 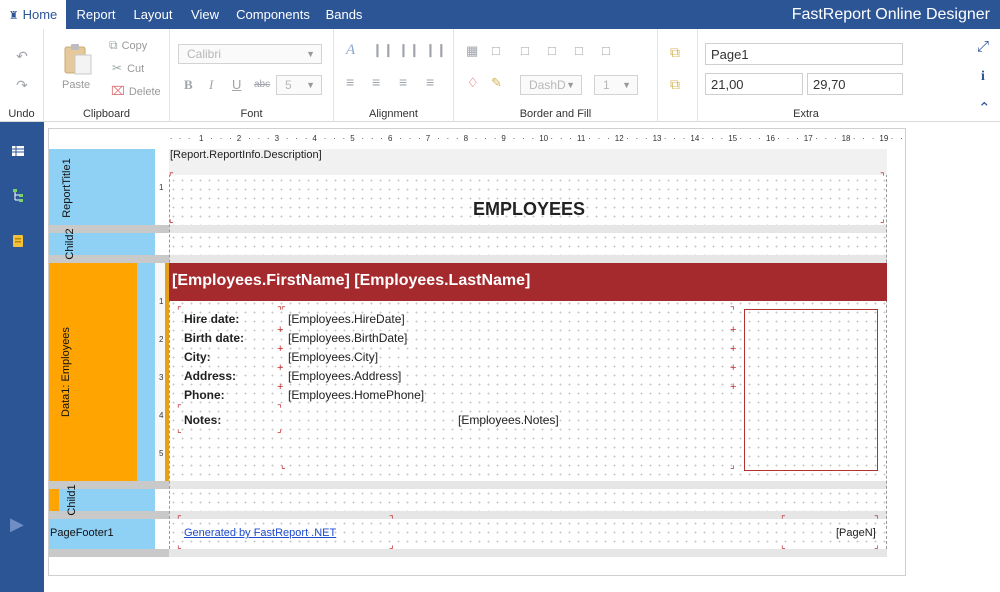 I want to click on send-to-back-icon: ⧉, so click(x=675, y=84).